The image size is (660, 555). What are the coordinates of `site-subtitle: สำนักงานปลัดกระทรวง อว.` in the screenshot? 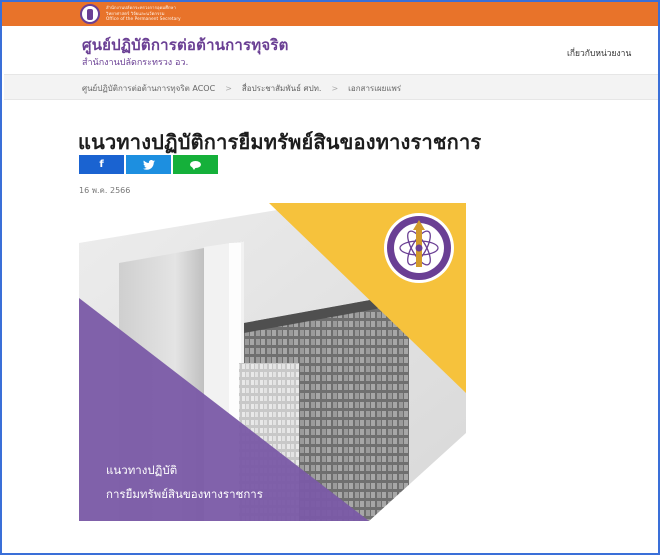 It's located at (135, 63).